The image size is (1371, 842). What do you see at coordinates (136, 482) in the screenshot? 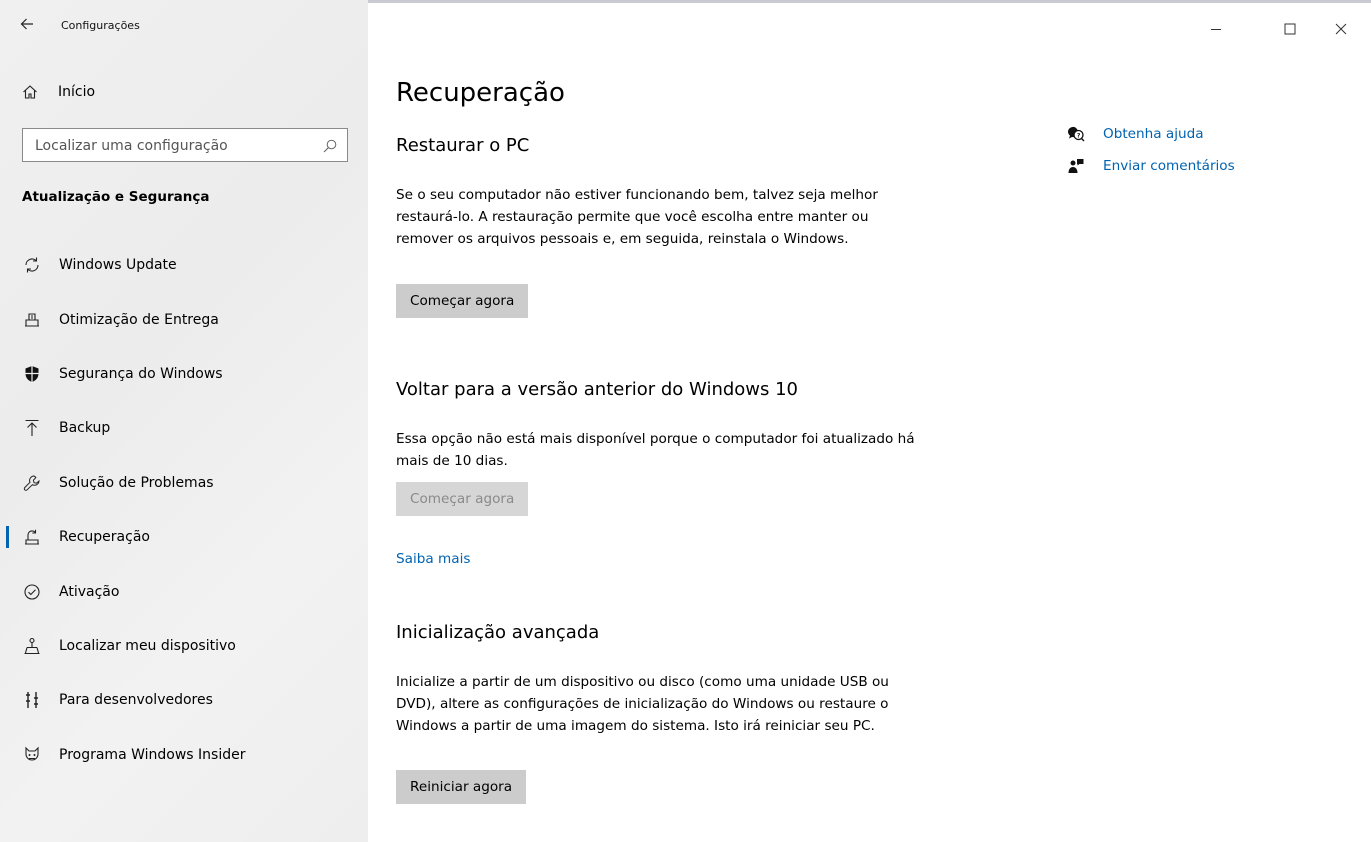
I see `sidebar-item-label: Solução de Problemas` at bounding box center [136, 482].